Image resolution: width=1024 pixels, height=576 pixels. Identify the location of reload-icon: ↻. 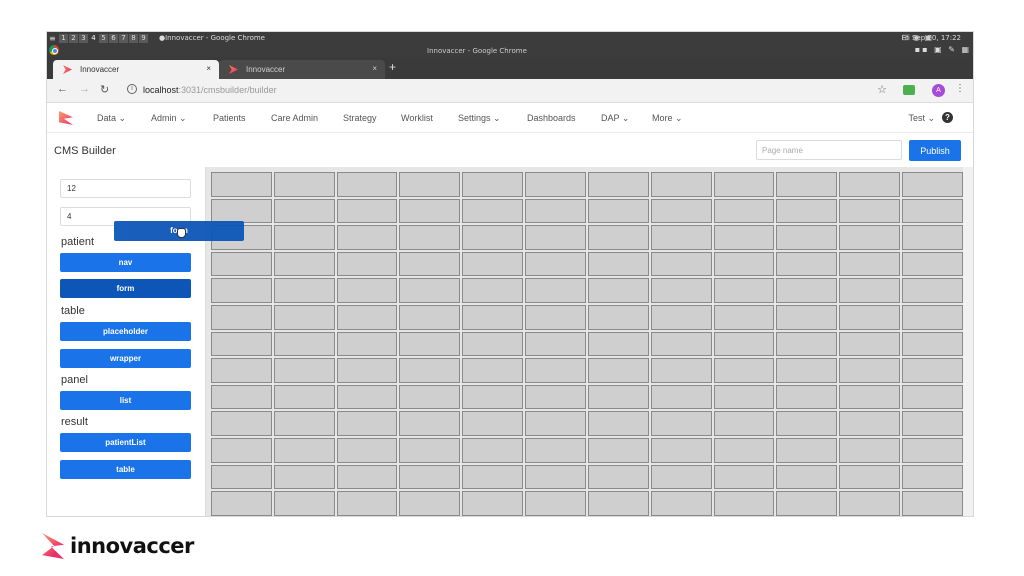
(104, 89).